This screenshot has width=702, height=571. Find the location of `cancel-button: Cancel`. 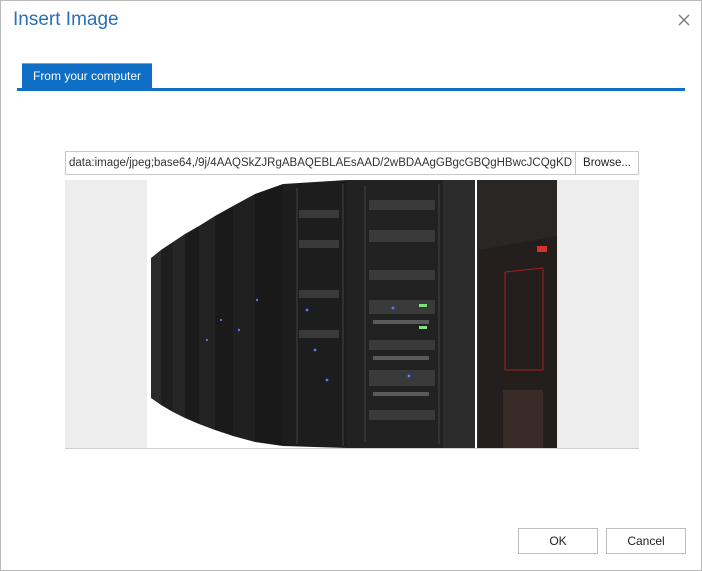

cancel-button: Cancel is located at coordinates (646, 541).